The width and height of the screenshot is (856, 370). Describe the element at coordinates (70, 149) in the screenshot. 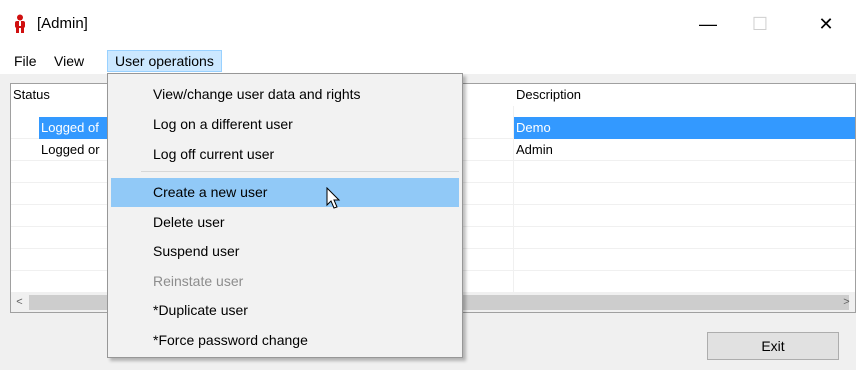

I see `cell-status: Logged or` at that location.